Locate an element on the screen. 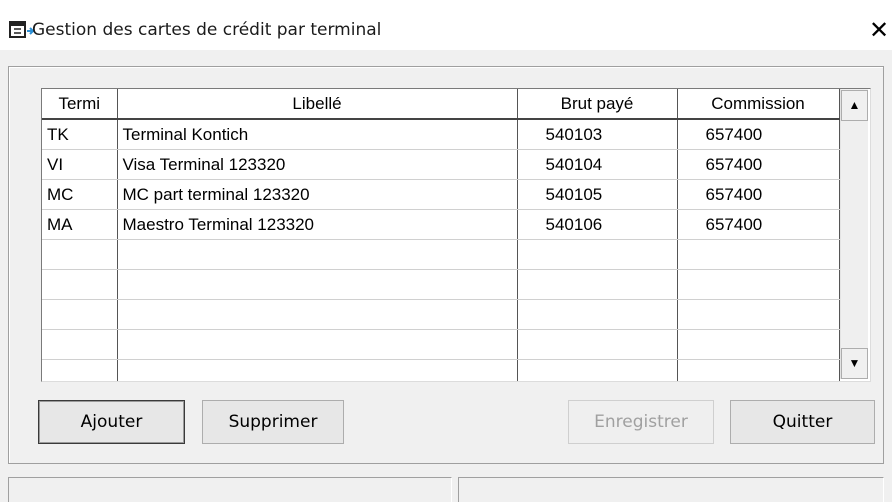 The height and width of the screenshot is (502, 892). delete-button: Supprimer is located at coordinates (273, 422).